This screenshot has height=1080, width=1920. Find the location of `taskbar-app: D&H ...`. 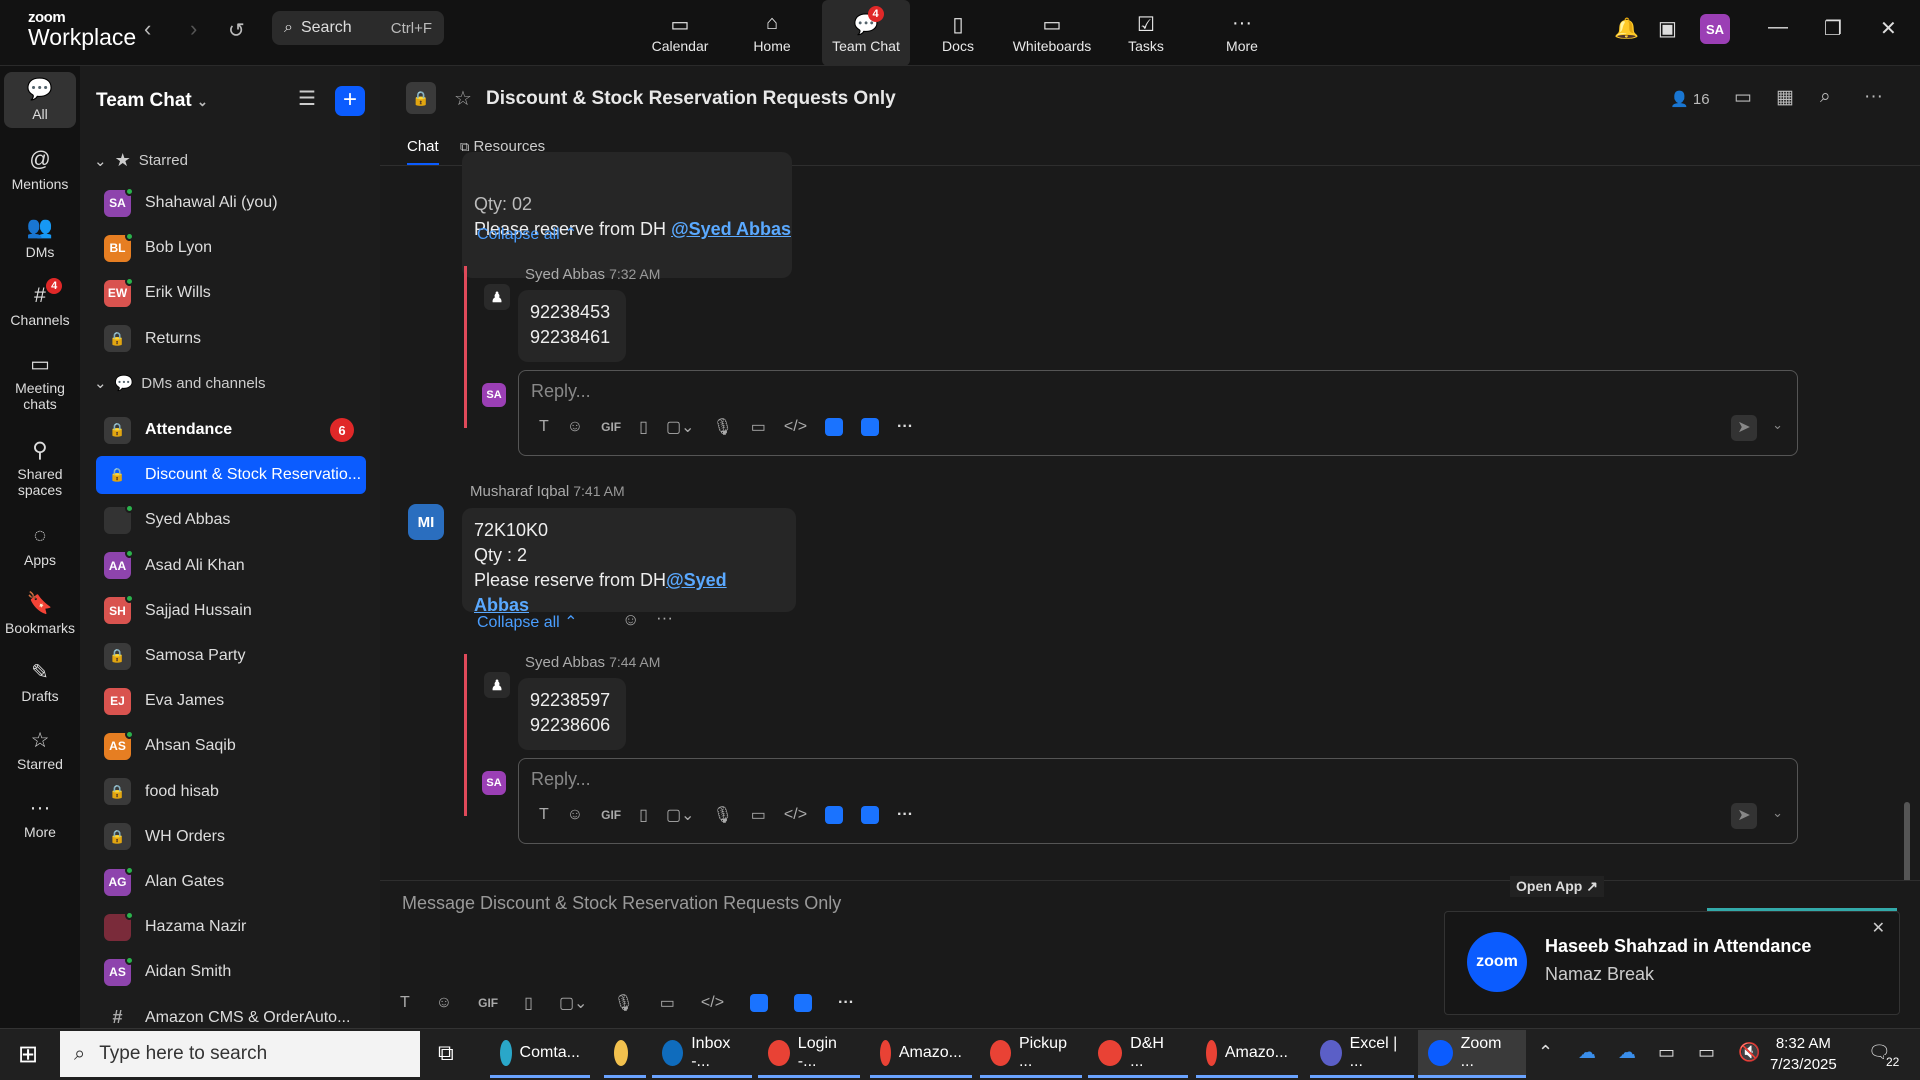

taskbar-app: D&H ... is located at coordinates (1138, 1054).